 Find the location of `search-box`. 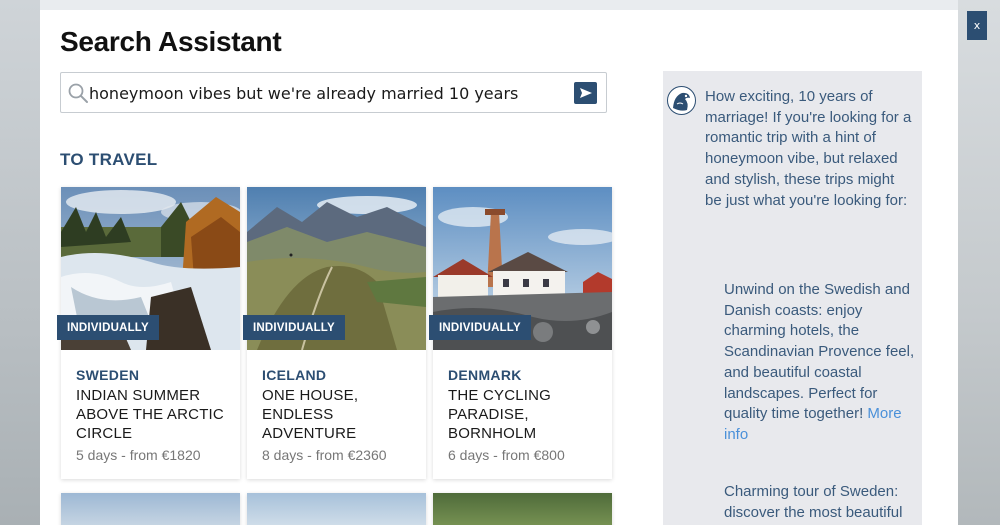

search-box is located at coordinates (333, 92).